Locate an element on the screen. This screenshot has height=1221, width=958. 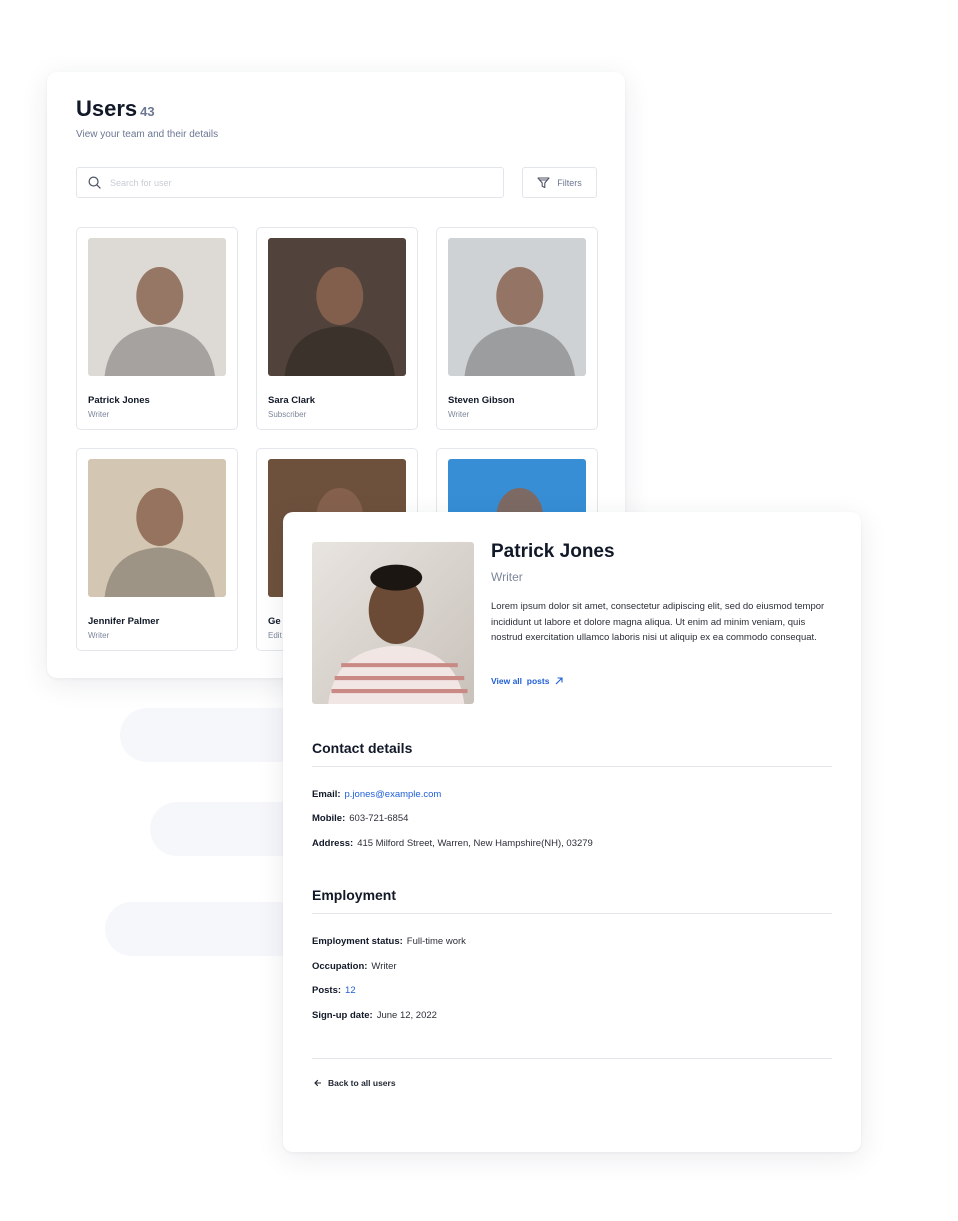
user-name: Steven Gibson is located at coordinates (481, 400).